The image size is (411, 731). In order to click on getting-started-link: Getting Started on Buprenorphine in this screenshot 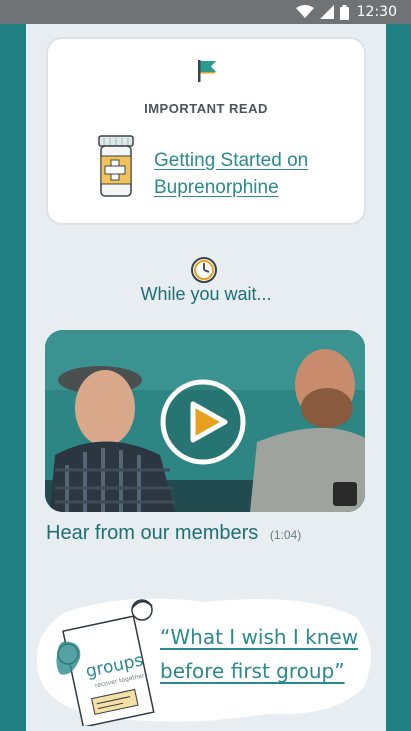, I will do `click(254, 174)`.